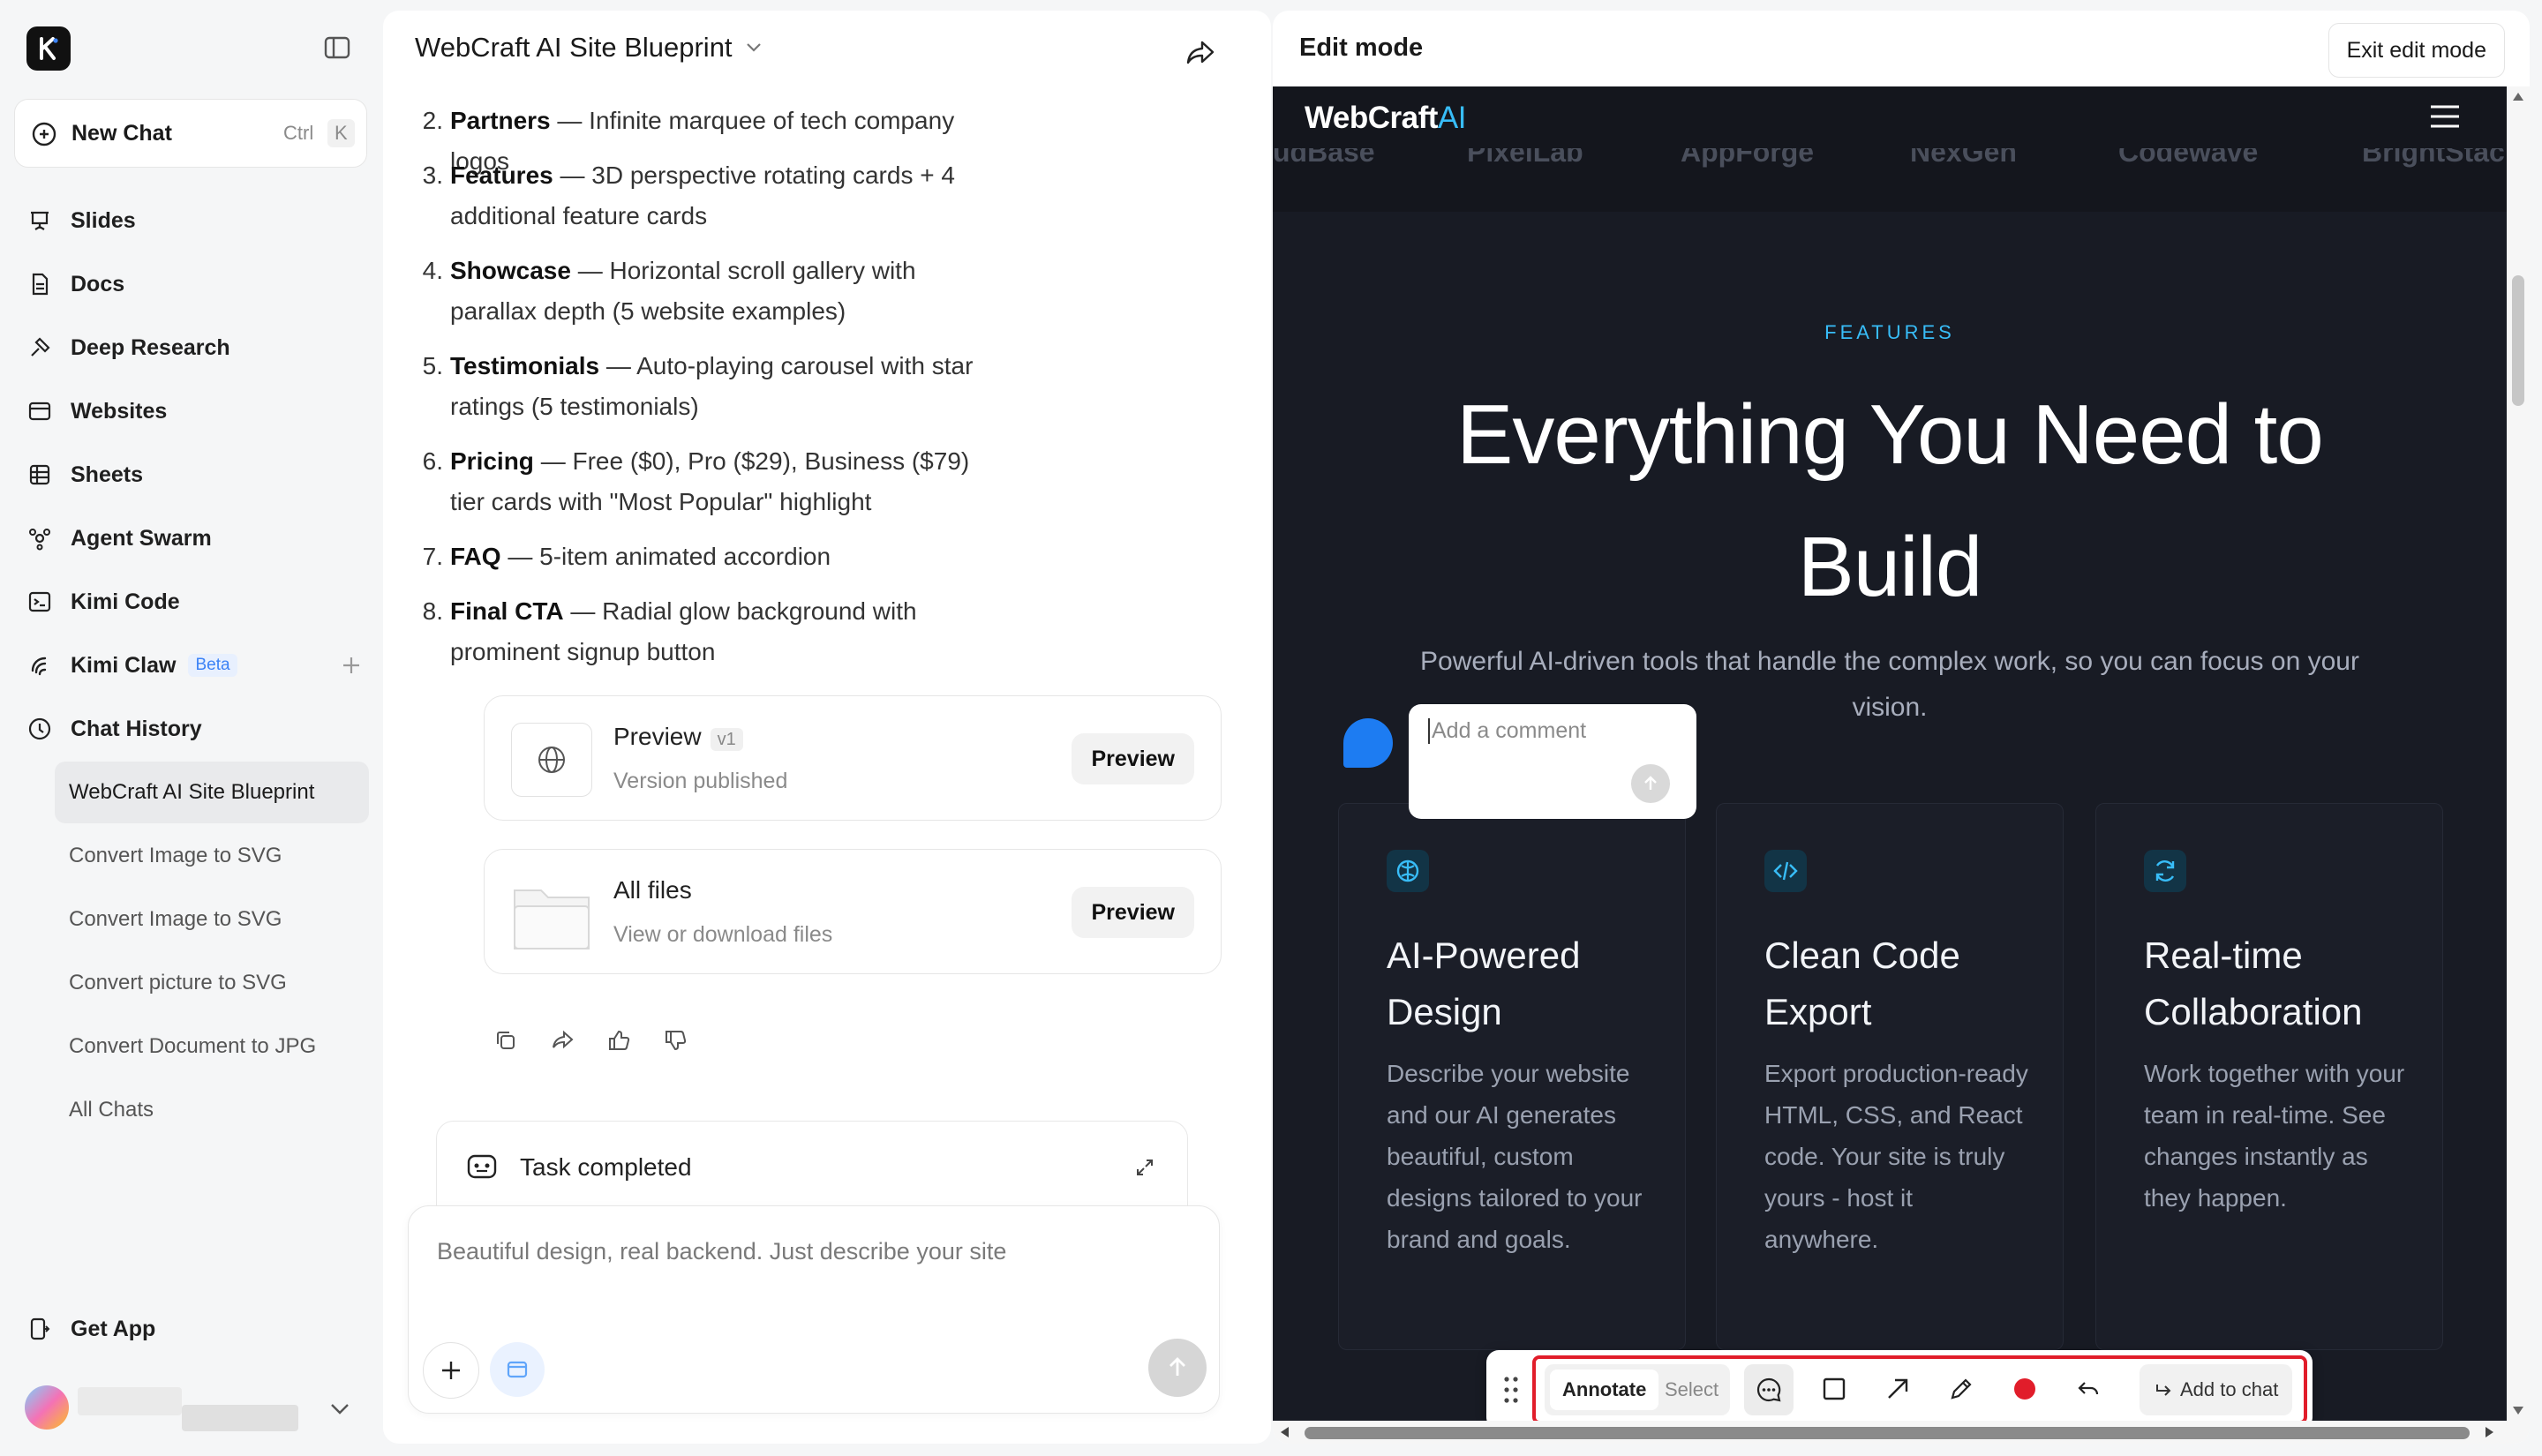 The height and width of the screenshot is (1456, 2542). I want to click on undo-icon, so click(2088, 1389).